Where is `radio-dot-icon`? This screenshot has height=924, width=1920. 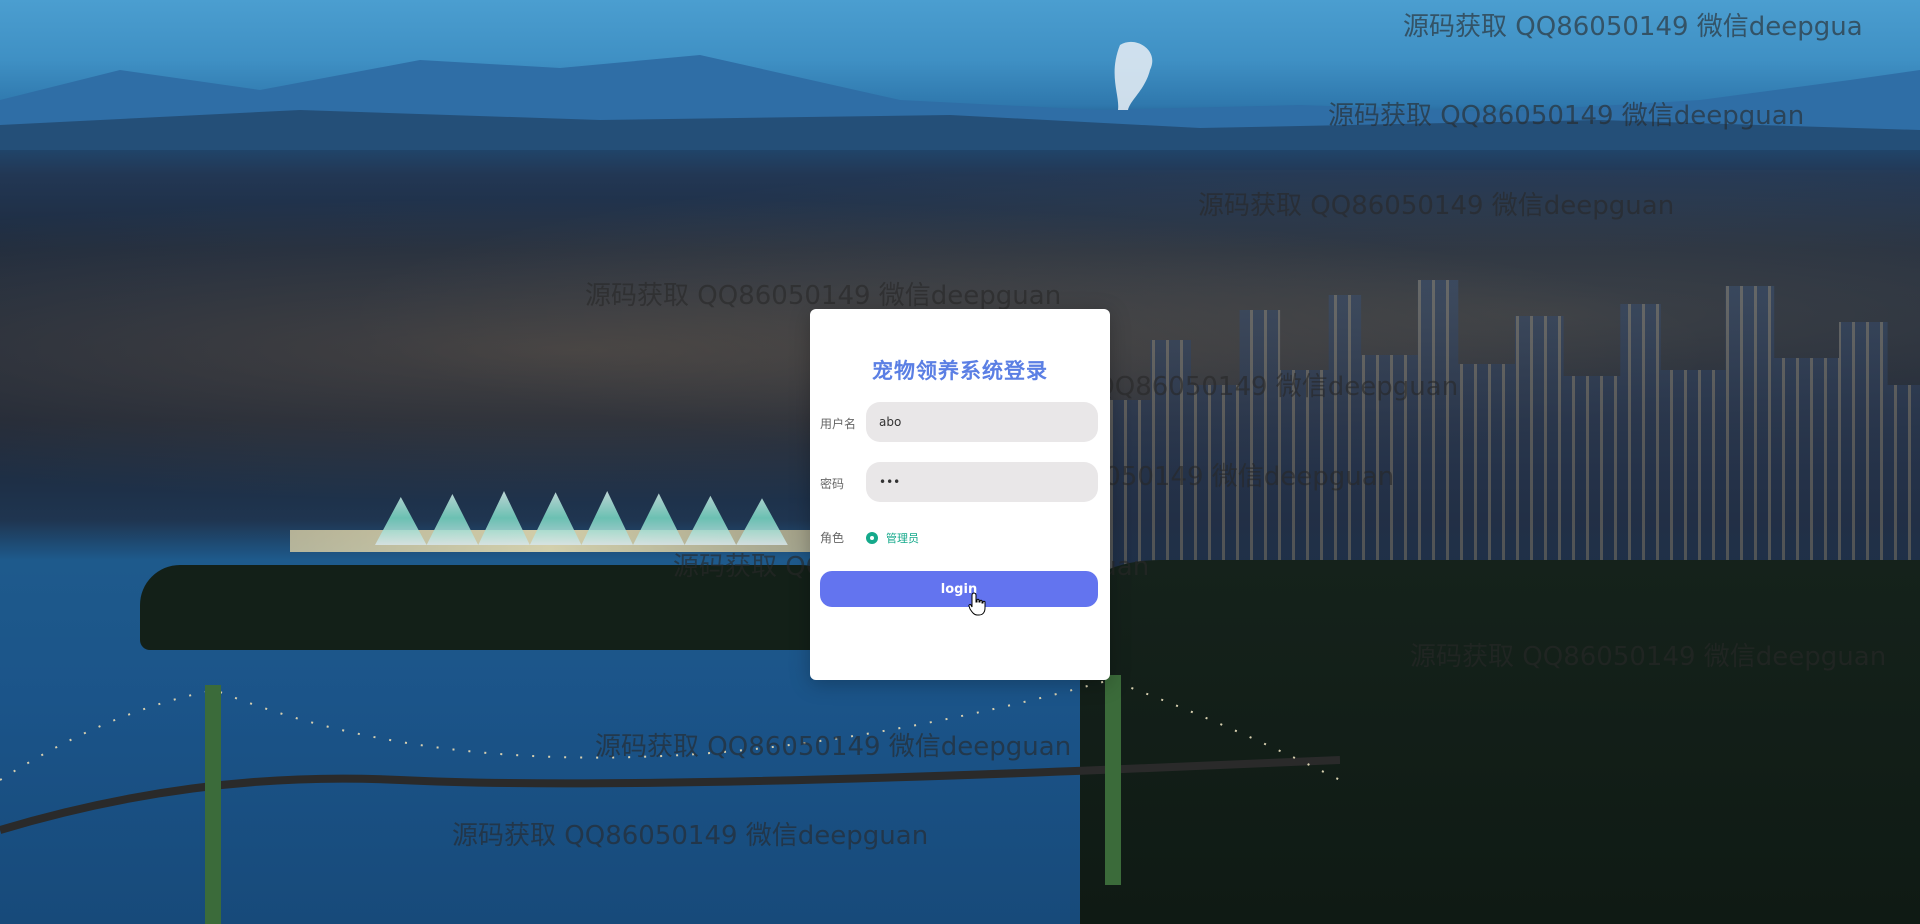
radio-dot-icon is located at coordinates (872, 537).